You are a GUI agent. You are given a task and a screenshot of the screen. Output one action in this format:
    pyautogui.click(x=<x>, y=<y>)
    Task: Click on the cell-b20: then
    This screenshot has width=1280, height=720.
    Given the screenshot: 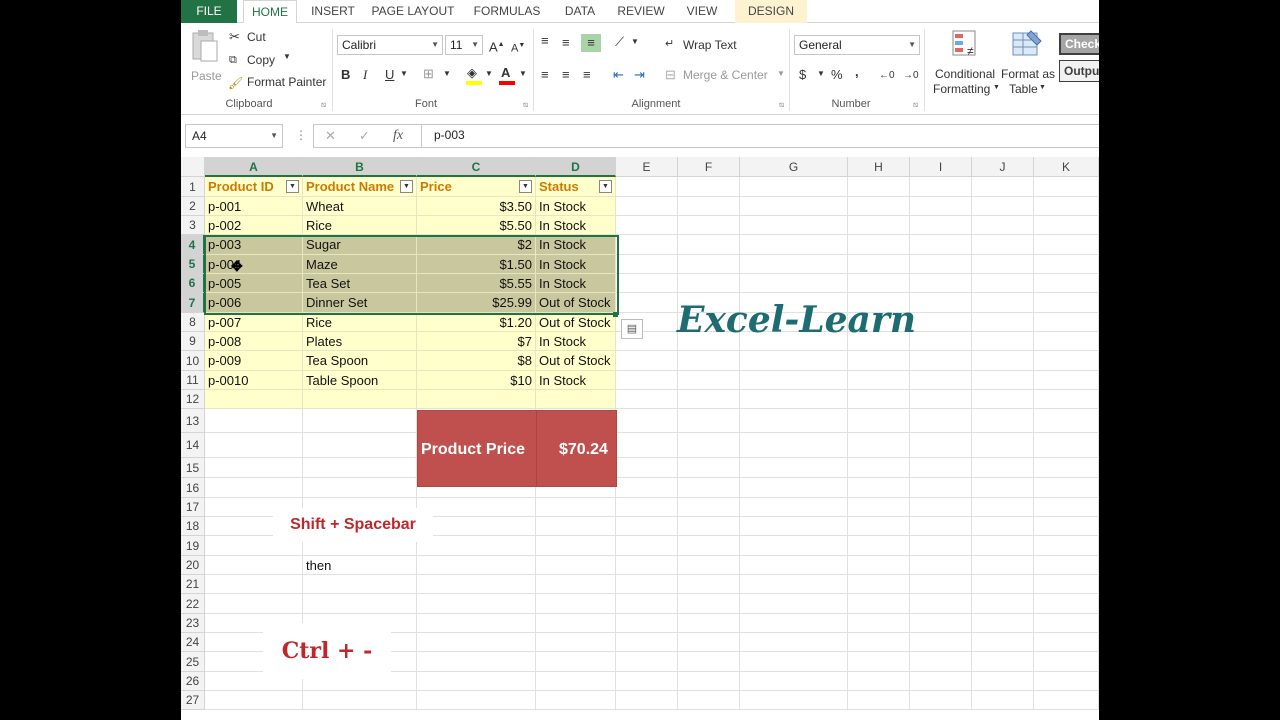 What is the action you would take?
    pyautogui.click(x=360, y=565)
    